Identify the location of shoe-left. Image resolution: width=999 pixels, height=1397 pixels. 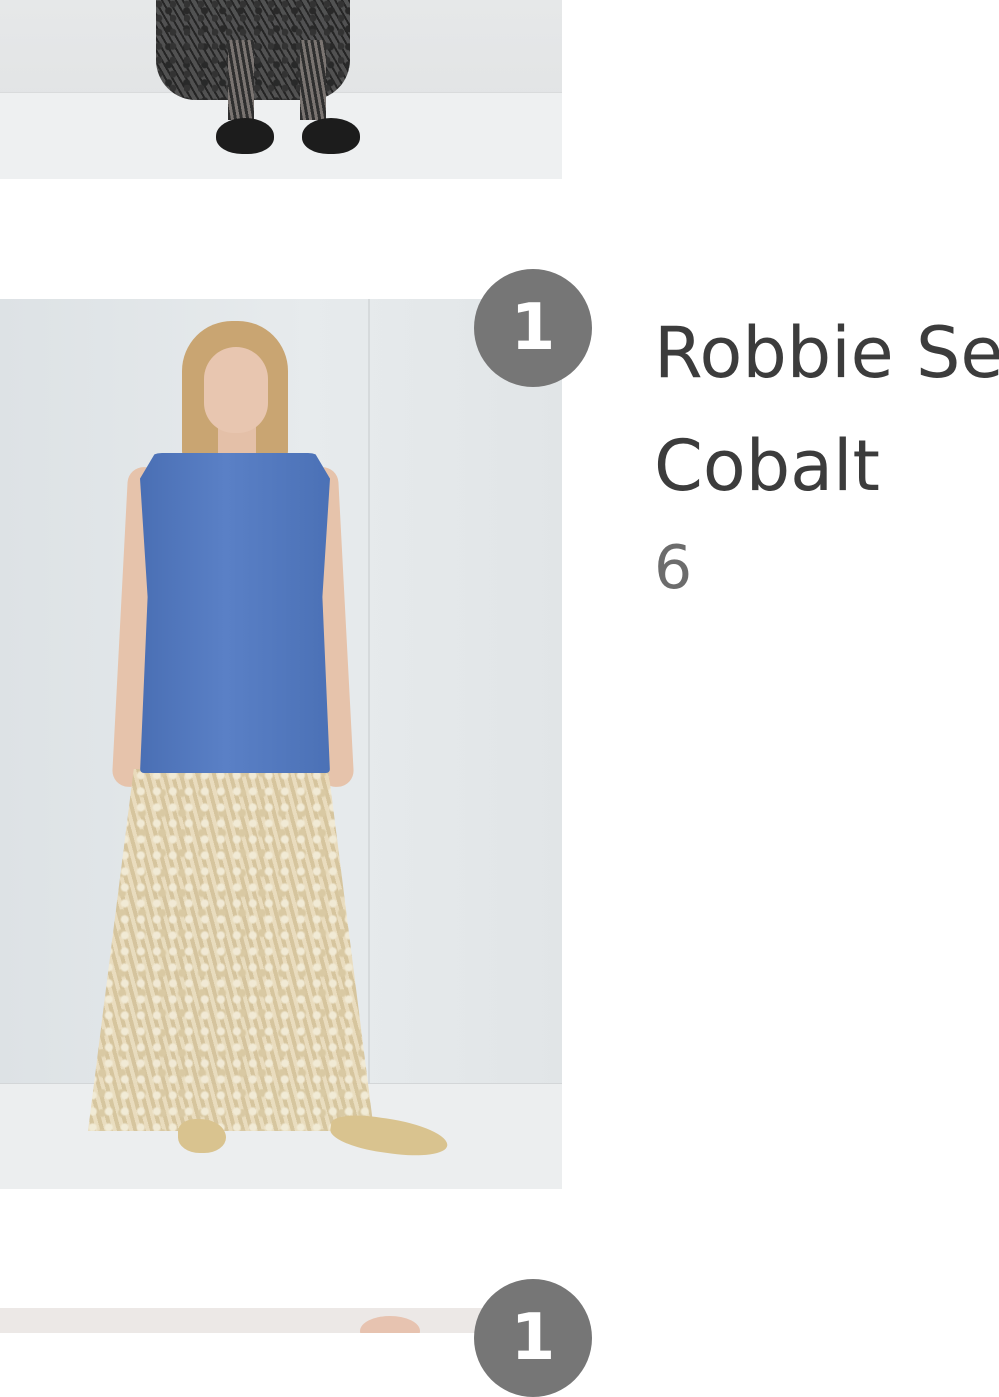
(202, 1136).